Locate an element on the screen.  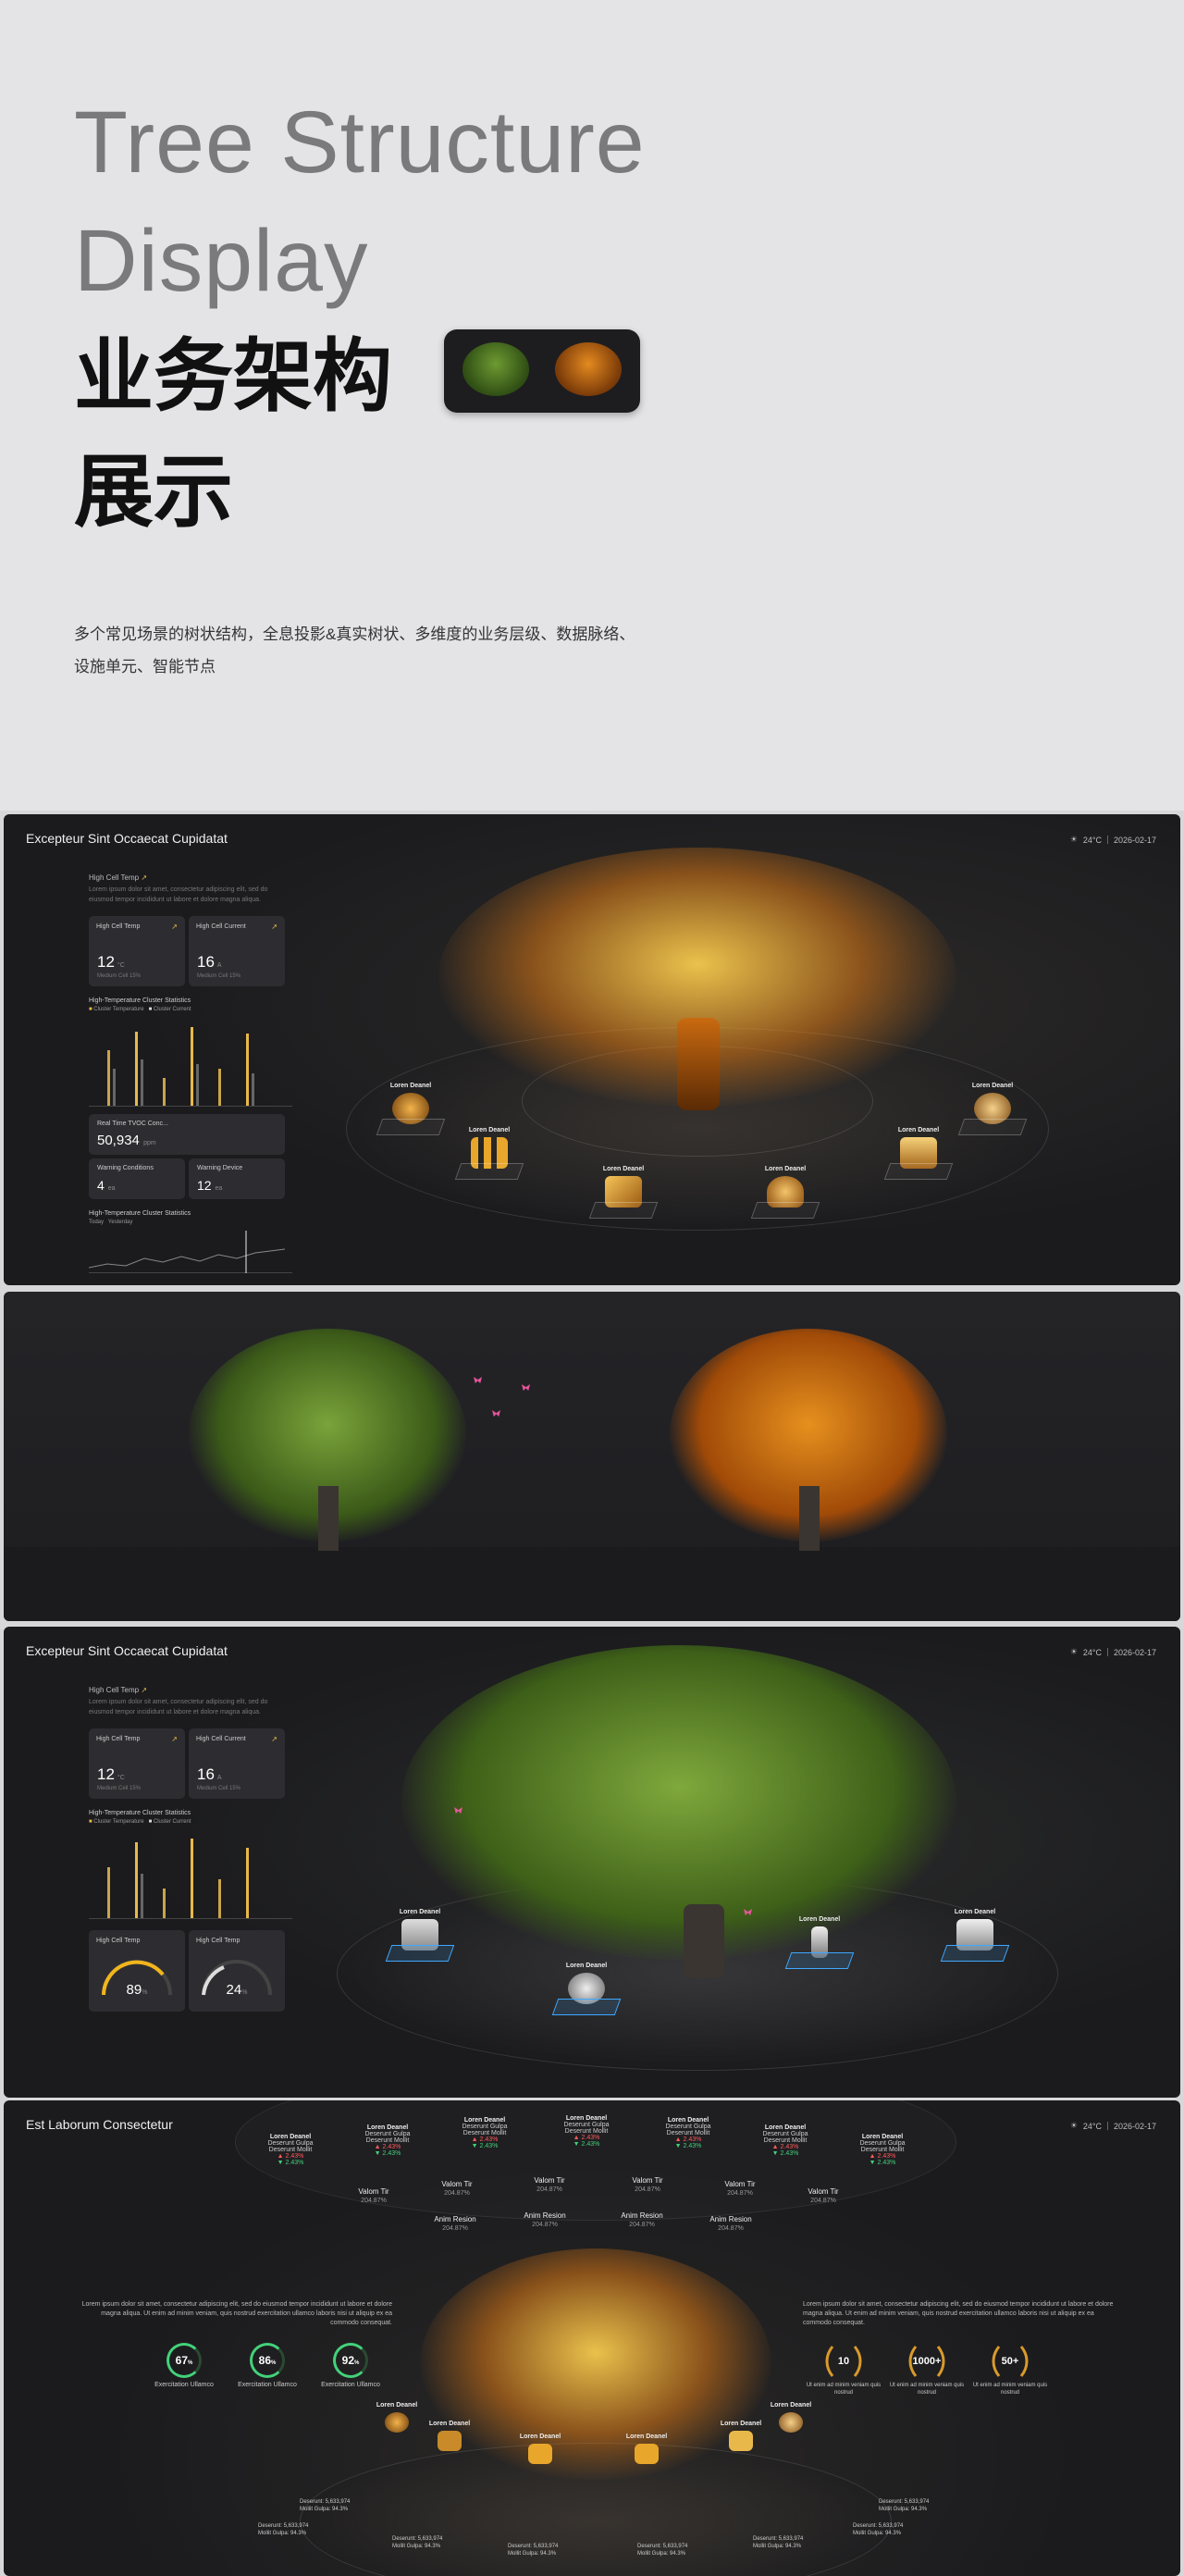
warning-card: Warning Conditions 4 ea is located at coordinates (137, 1178).